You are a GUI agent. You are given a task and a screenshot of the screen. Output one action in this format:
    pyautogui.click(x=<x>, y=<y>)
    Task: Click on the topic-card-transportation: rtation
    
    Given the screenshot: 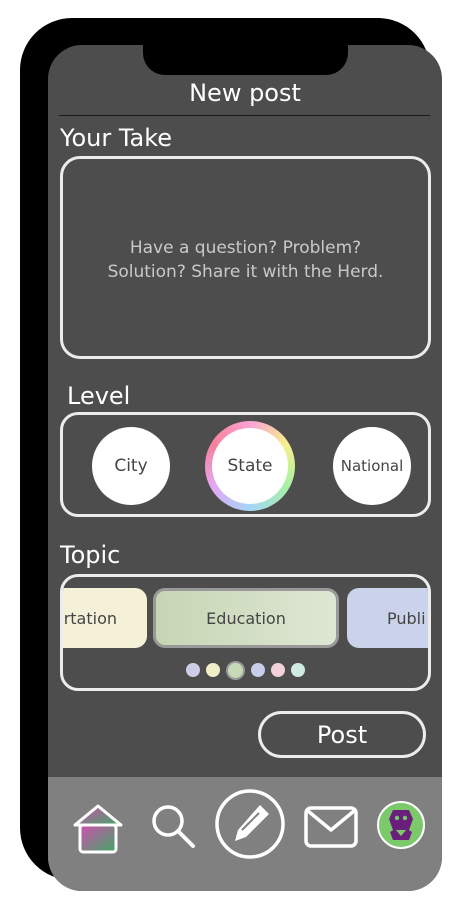 What is the action you would take?
    pyautogui.click(x=105, y=618)
    